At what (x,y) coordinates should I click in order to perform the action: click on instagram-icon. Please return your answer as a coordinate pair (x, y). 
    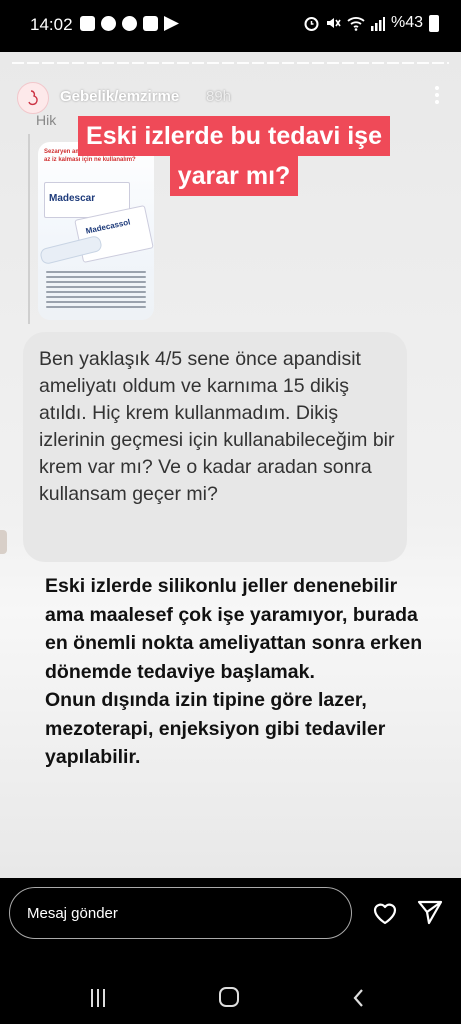
    Looking at the image, I should click on (129, 23).